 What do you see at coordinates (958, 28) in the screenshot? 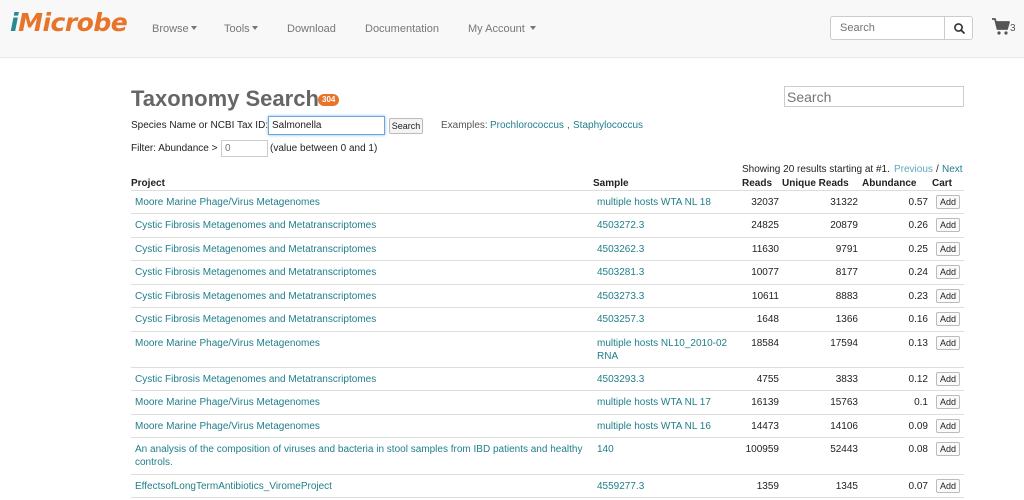
I see `nav-search-button` at bounding box center [958, 28].